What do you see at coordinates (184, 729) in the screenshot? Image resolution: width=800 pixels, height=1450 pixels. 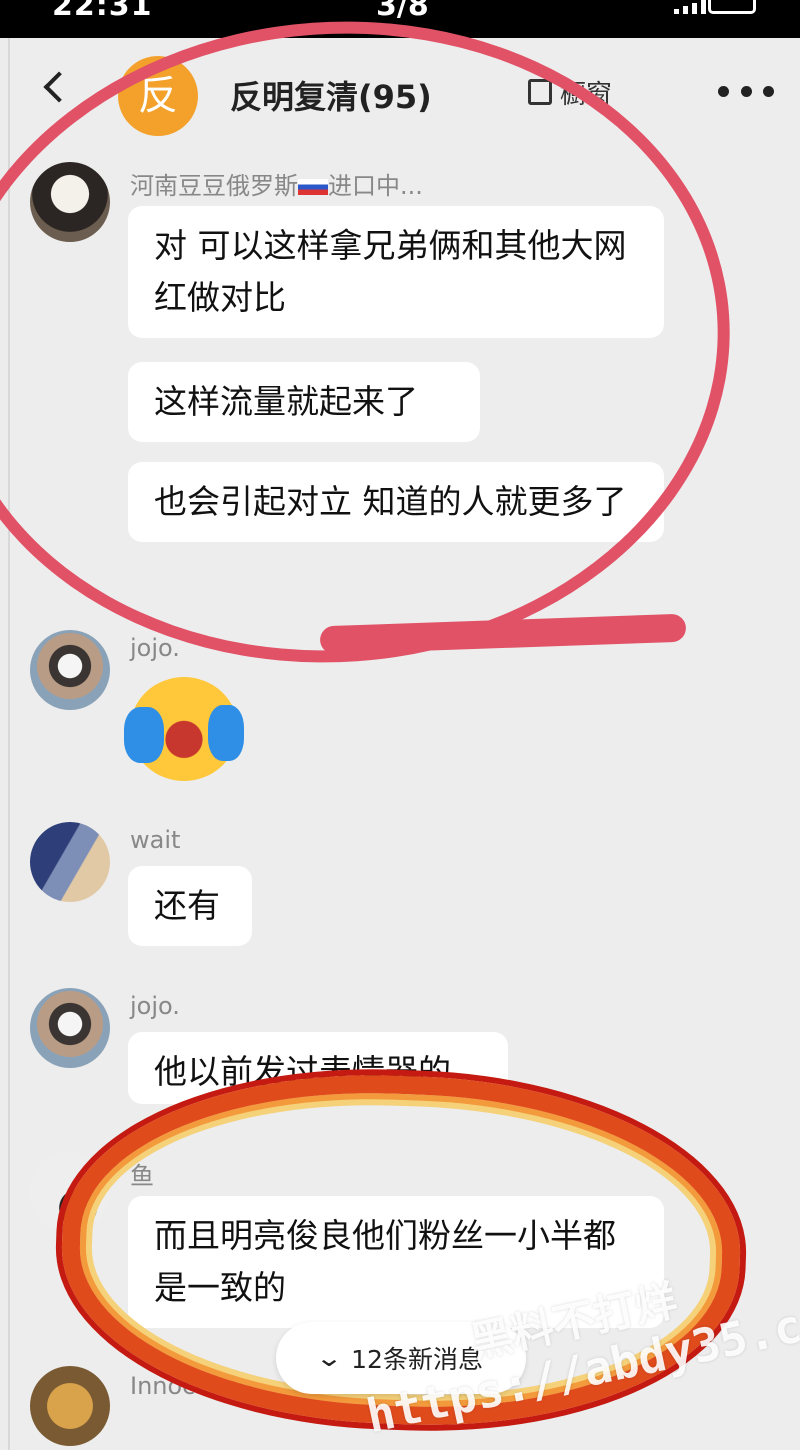 I see `crying-laughing-emoji` at bounding box center [184, 729].